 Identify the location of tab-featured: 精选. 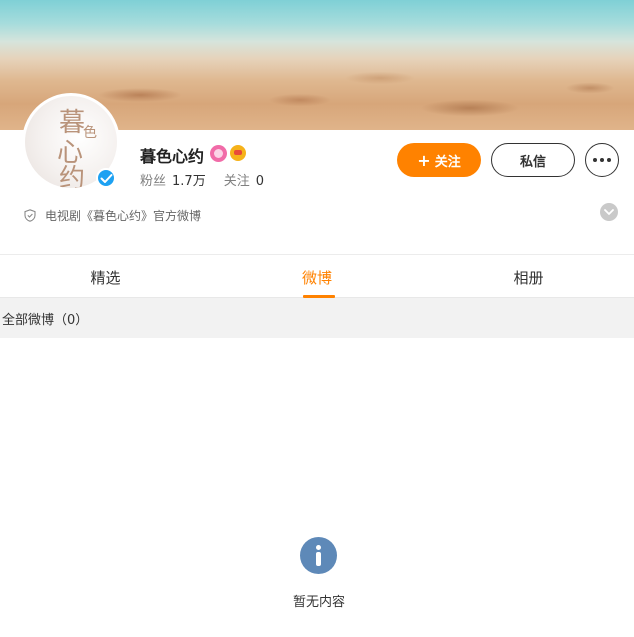
(105, 277).